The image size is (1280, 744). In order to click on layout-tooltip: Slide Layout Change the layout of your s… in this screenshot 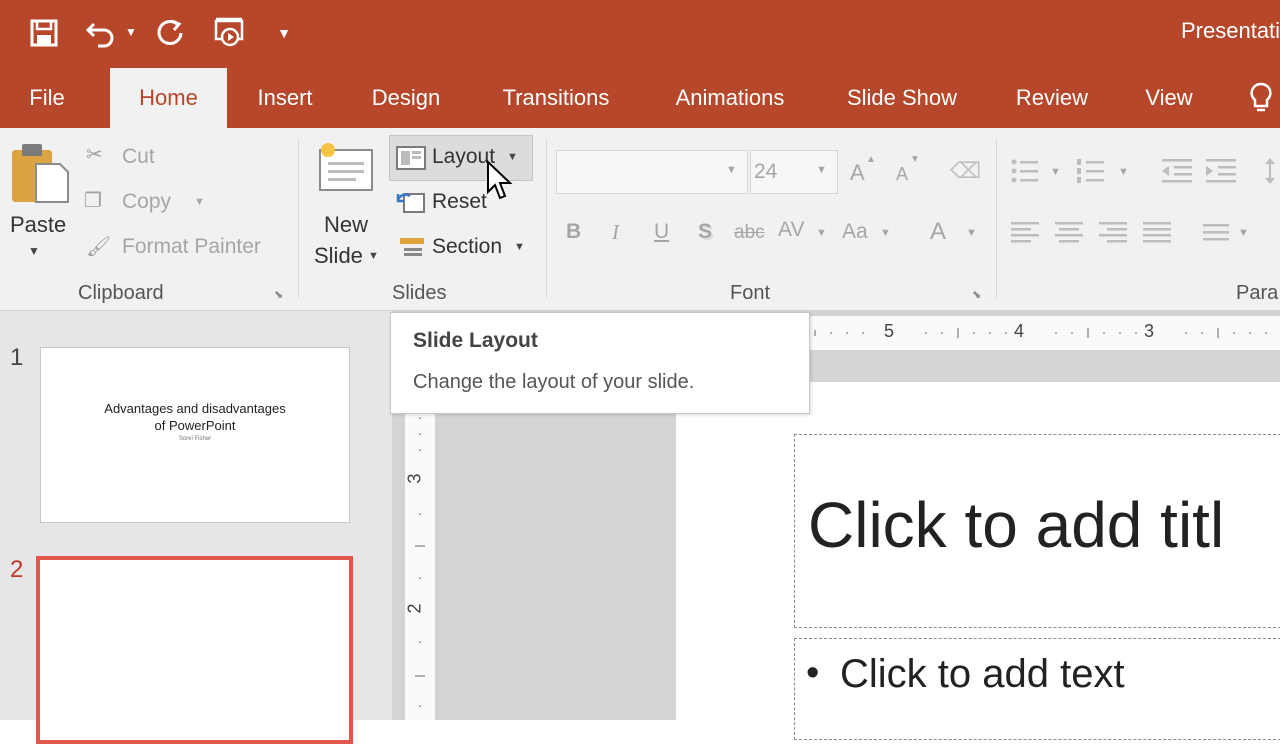, I will do `click(600, 363)`.